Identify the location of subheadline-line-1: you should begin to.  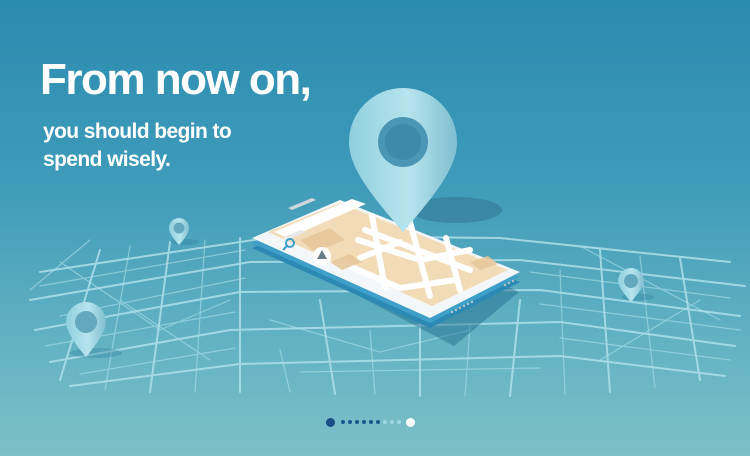
(137, 131).